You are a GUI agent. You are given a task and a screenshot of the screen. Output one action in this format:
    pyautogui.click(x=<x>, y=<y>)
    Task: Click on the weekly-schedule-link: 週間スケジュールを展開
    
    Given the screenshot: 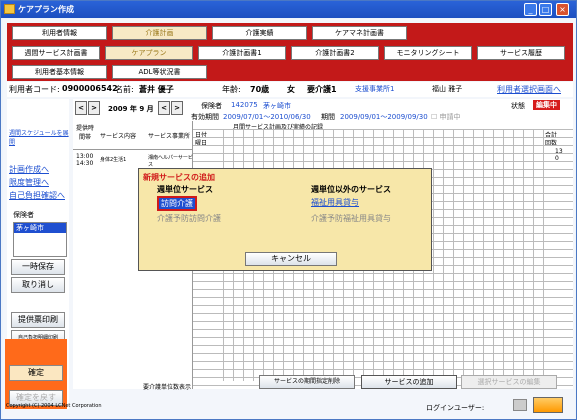 What is the action you would take?
    pyautogui.click(x=39, y=137)
    